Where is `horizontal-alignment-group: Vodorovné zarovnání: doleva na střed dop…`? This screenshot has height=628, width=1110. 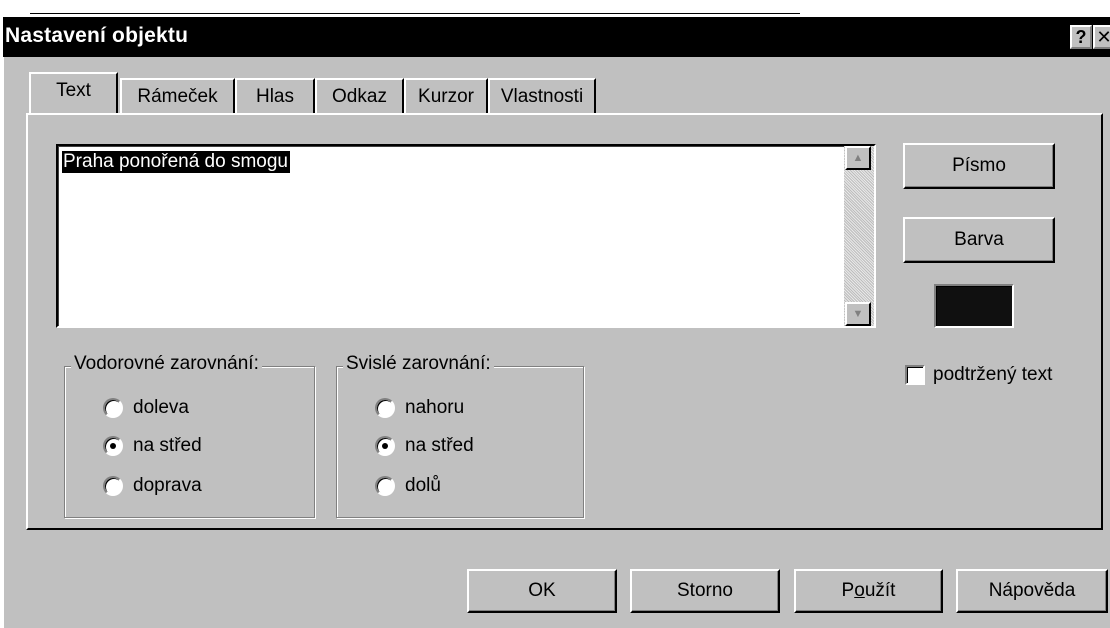
horizontal-alignment-group: Vodorovné zarovnání: doleva na střed dop… is located at coordinates (189, 435).